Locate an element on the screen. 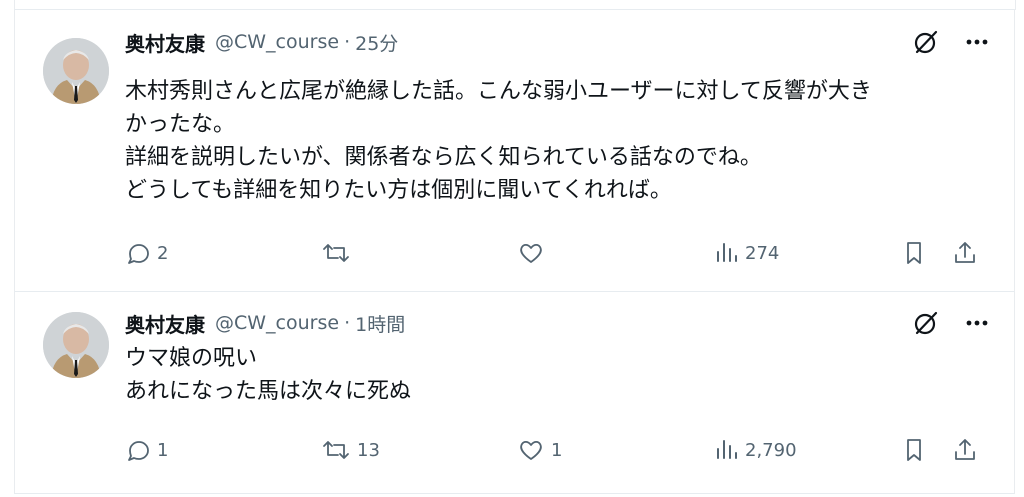  tweet-text-line: あれになった馬は次々に死ぬ is located at coordinates (268, 391).